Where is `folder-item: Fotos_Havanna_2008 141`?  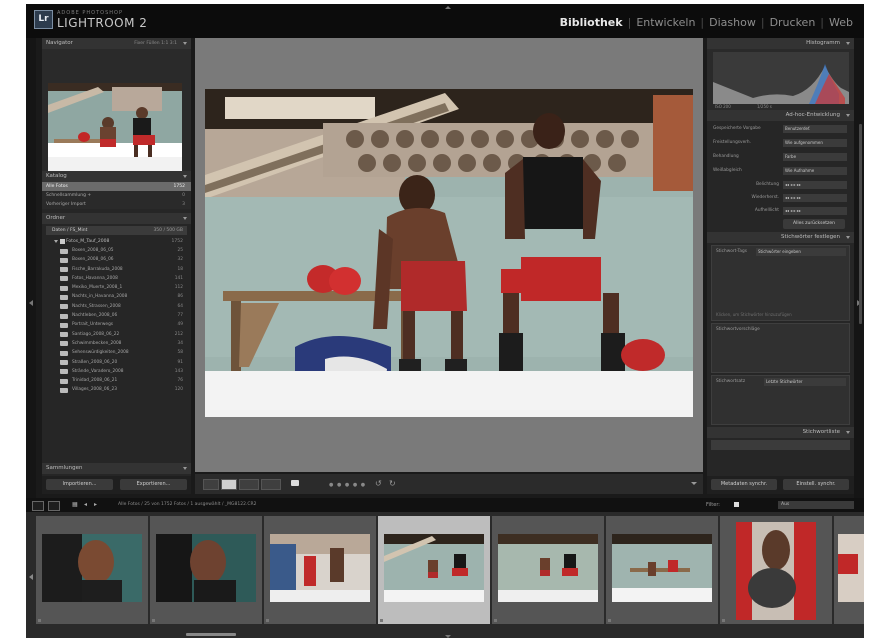 folder-item: Fotos_Havanna_2008 141 is located at coordinates (116, 278).